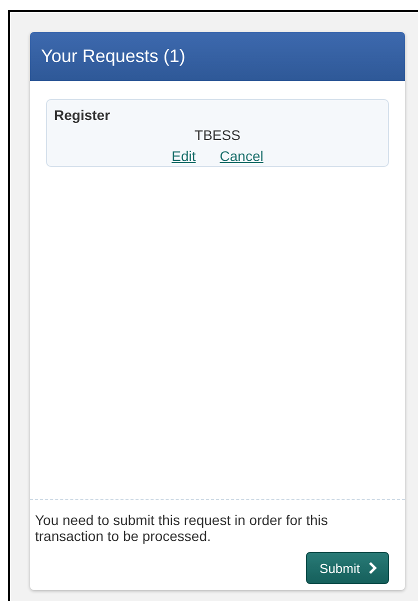 Image resolution: width=418 pixels, height=601 pixels. What do you see at coordinates (218, 135) in the screenshot?
I see `request-code: TBESS` at bounding box center [218, 135].